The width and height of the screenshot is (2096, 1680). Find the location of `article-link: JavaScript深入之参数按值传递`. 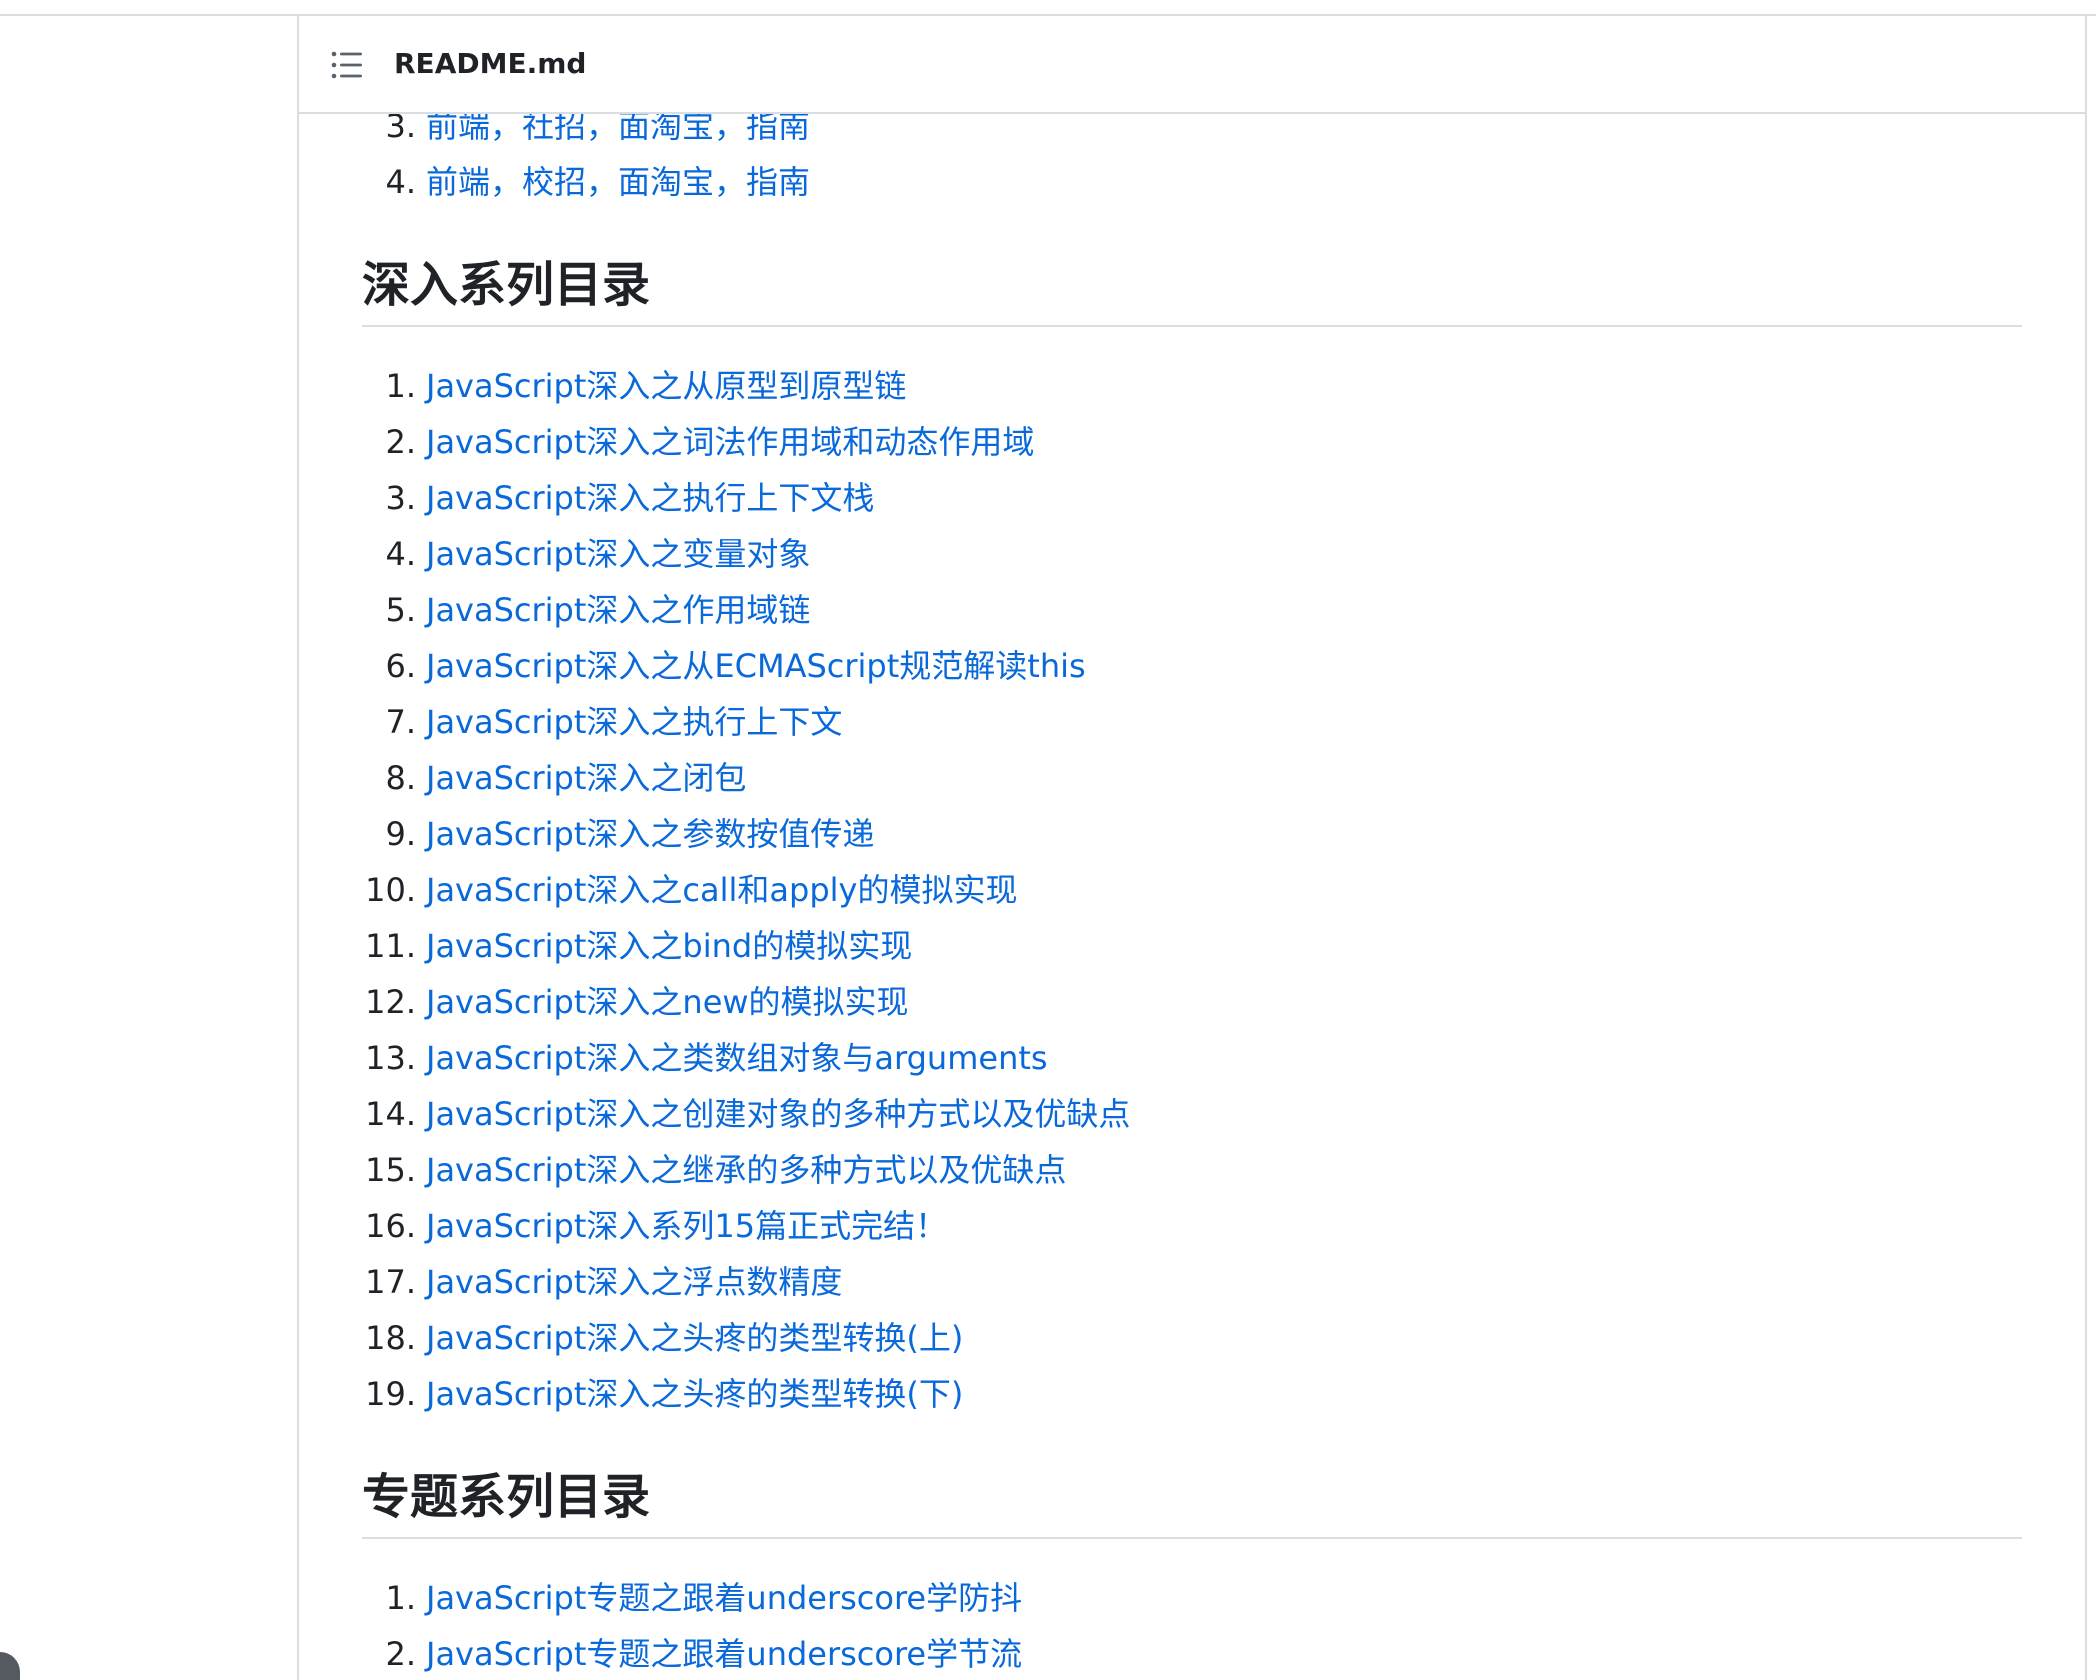

article-link: JavaScript深入之参数按值传递 is located at coordinates (650, 834).